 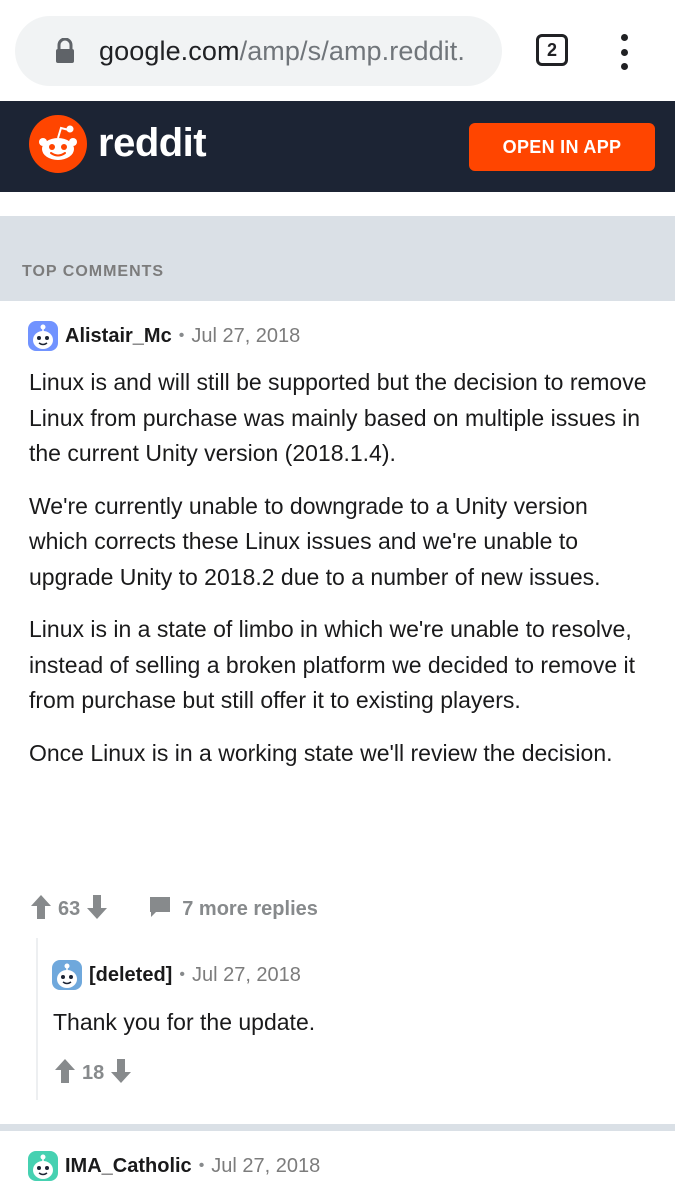 What do you see at coordinates (352, 50) in the screenshot?
I see `url-path: /amp/s/amp.reddit.` at bounding box center [352, 50].